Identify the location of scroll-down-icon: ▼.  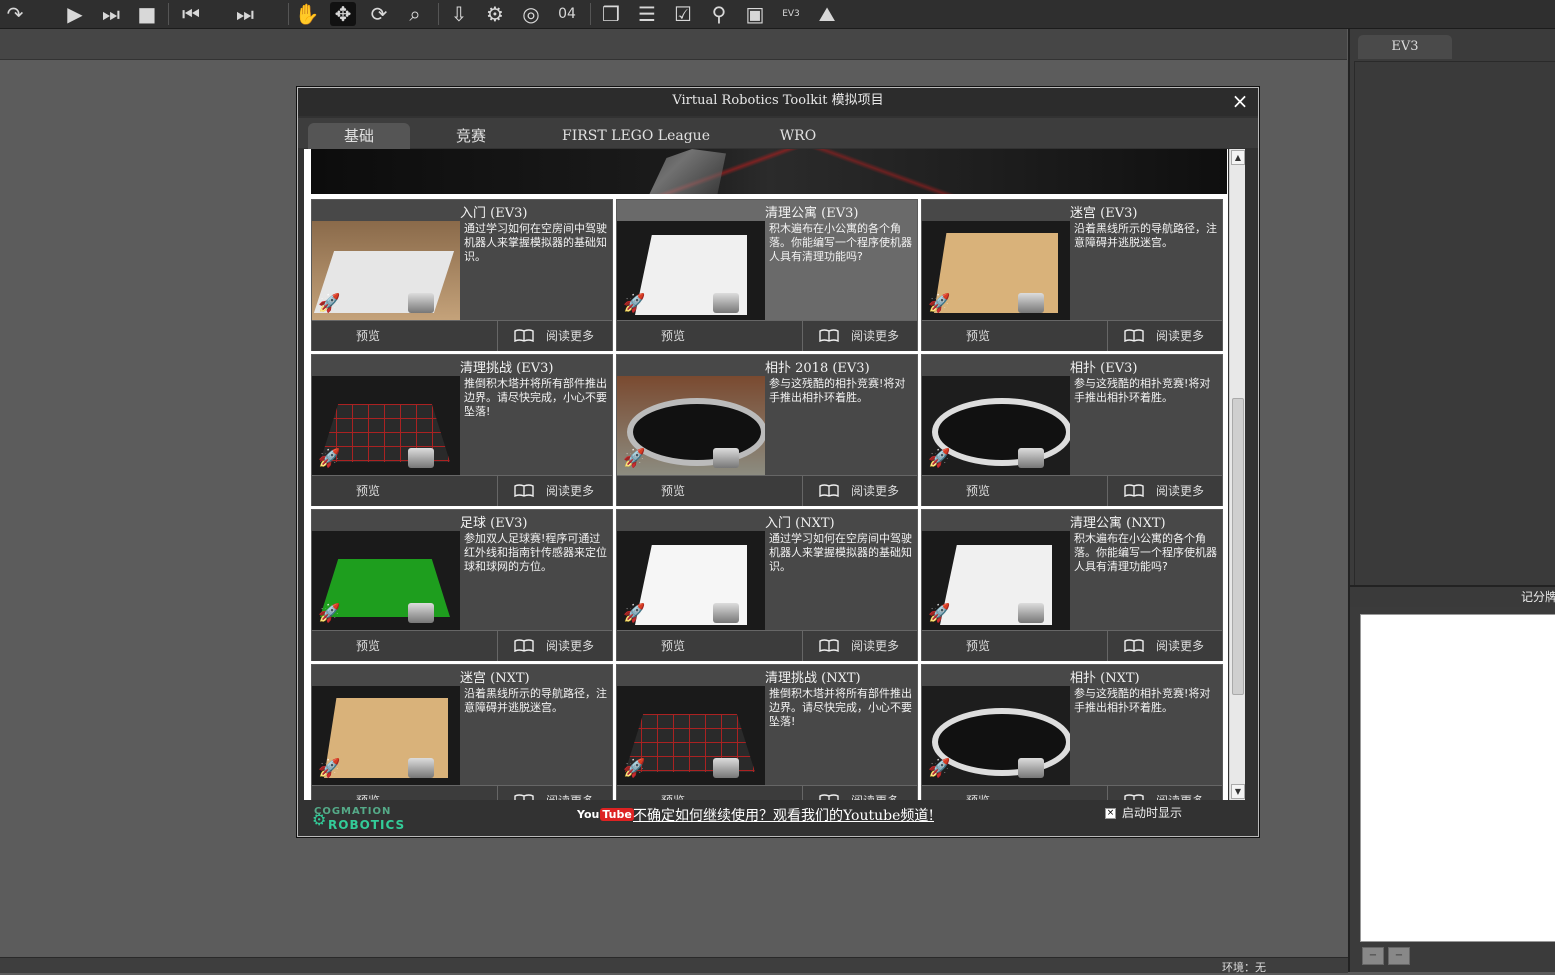
(1238, 791).